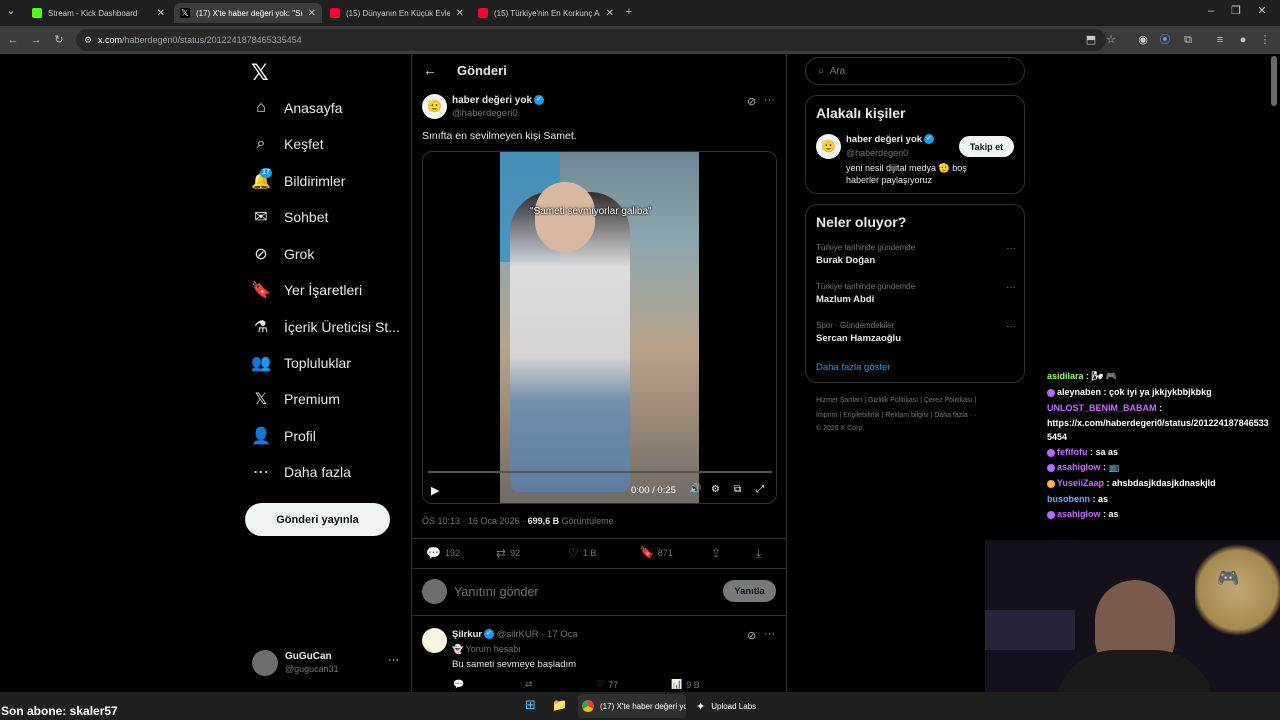 The height and width of the screenshot is (720, 1280). Describe the element at coordinates (98, 13) in the screenshot. I see `tab-kick: Stream - Kick Dashboard ✕` at that location.